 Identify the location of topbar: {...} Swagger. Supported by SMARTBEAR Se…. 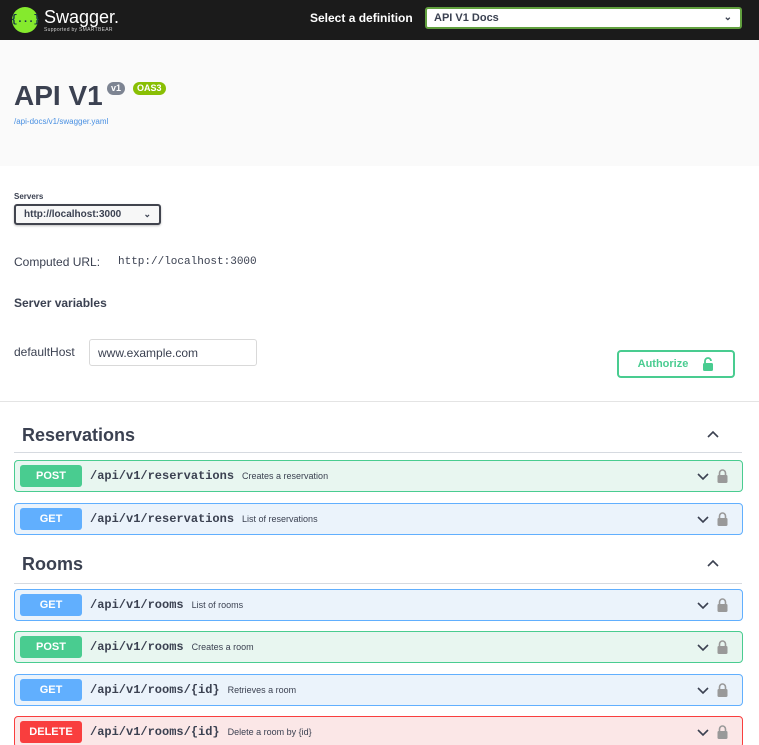
(379, 20).